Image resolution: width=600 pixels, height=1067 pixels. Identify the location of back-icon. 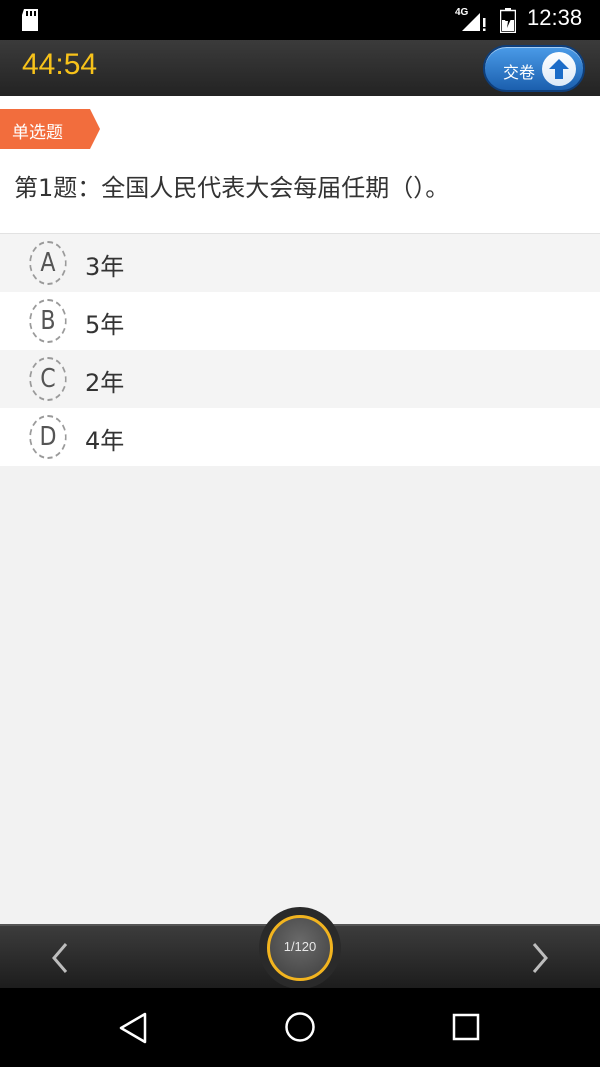
(133, 1028).